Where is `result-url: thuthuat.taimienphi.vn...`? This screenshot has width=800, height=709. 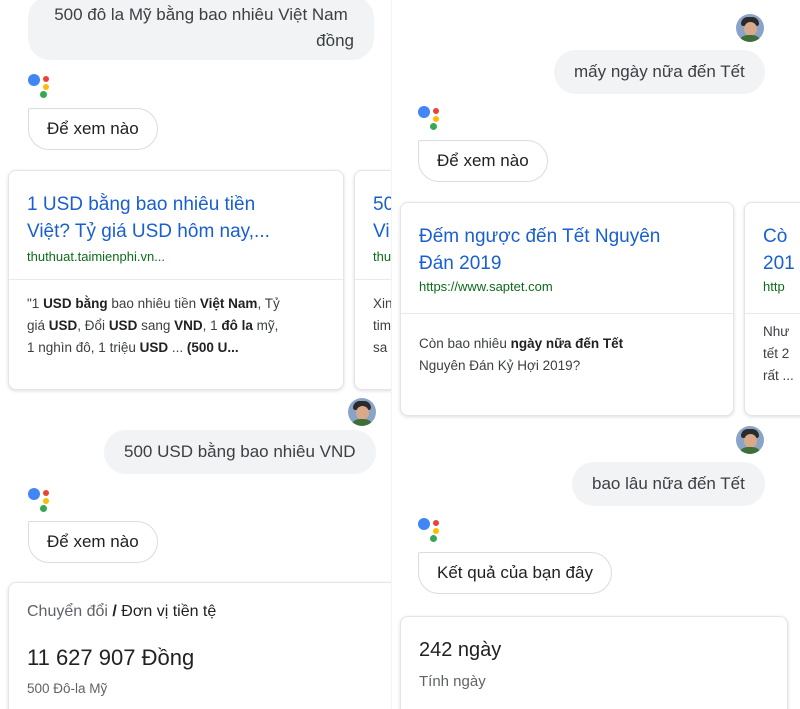 result-url: thuthuat.taimienphi.vn... is located at coordinates (96, 256).